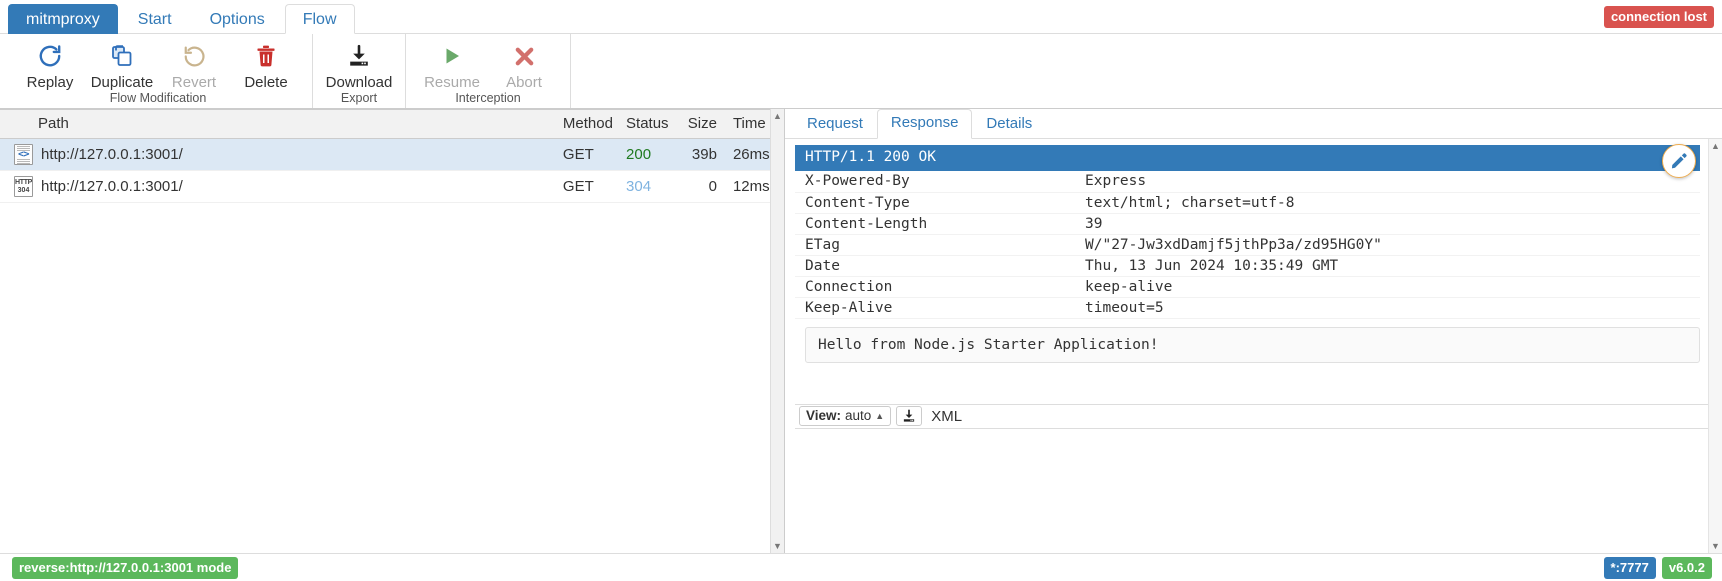 The height and width of the screenshot is (581, 1722). Describe the element at coordinates (266, 56) in the screenshot. I see `delete-icon` at that location.